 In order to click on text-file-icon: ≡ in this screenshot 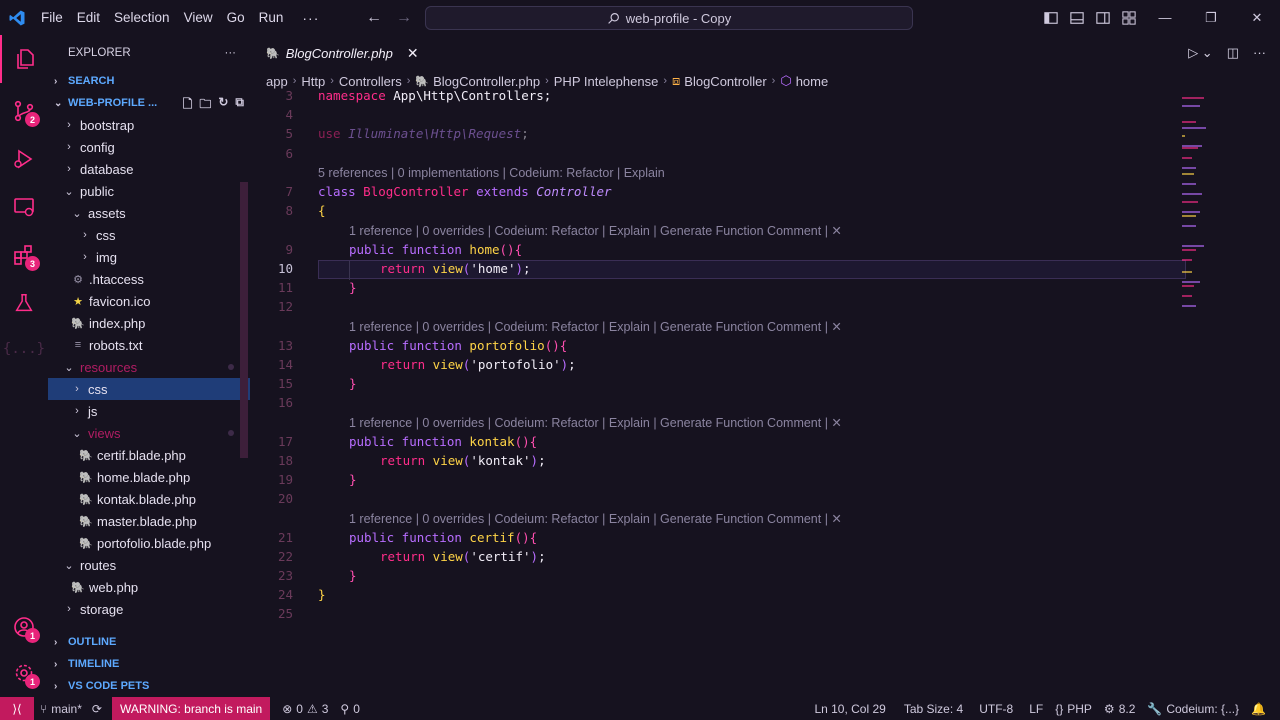, I will do `click(78, 345)`.